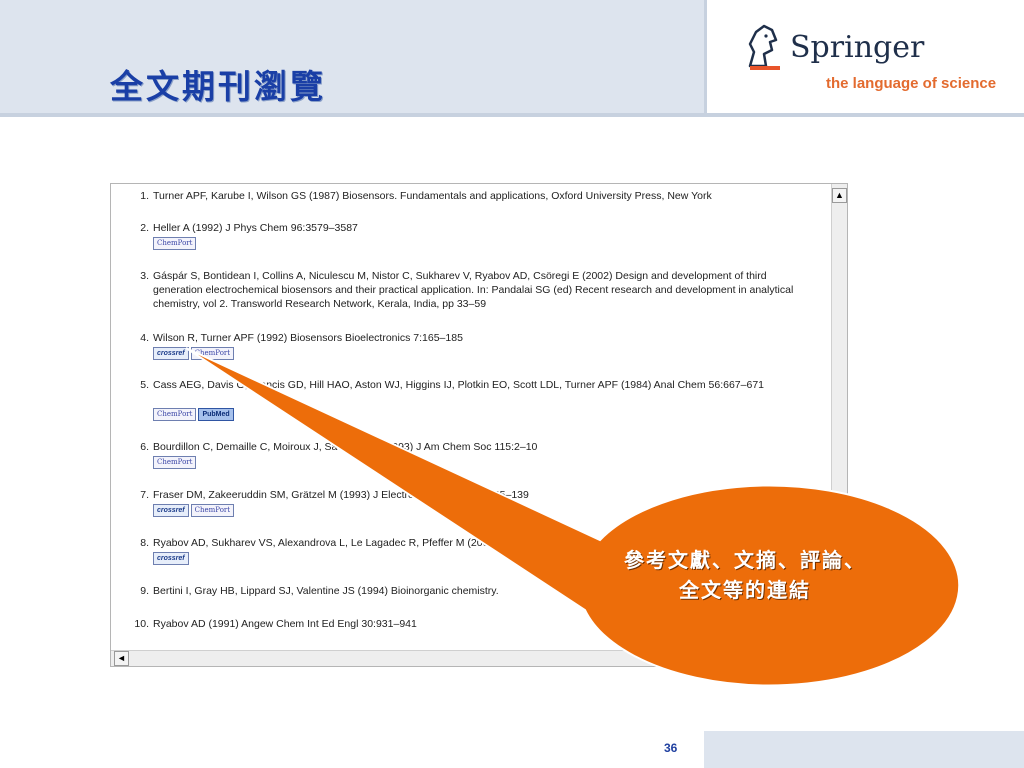  Describe the element at coordinates (144, 447) in the screenshot. I see `reference-number: 6.` at that location.